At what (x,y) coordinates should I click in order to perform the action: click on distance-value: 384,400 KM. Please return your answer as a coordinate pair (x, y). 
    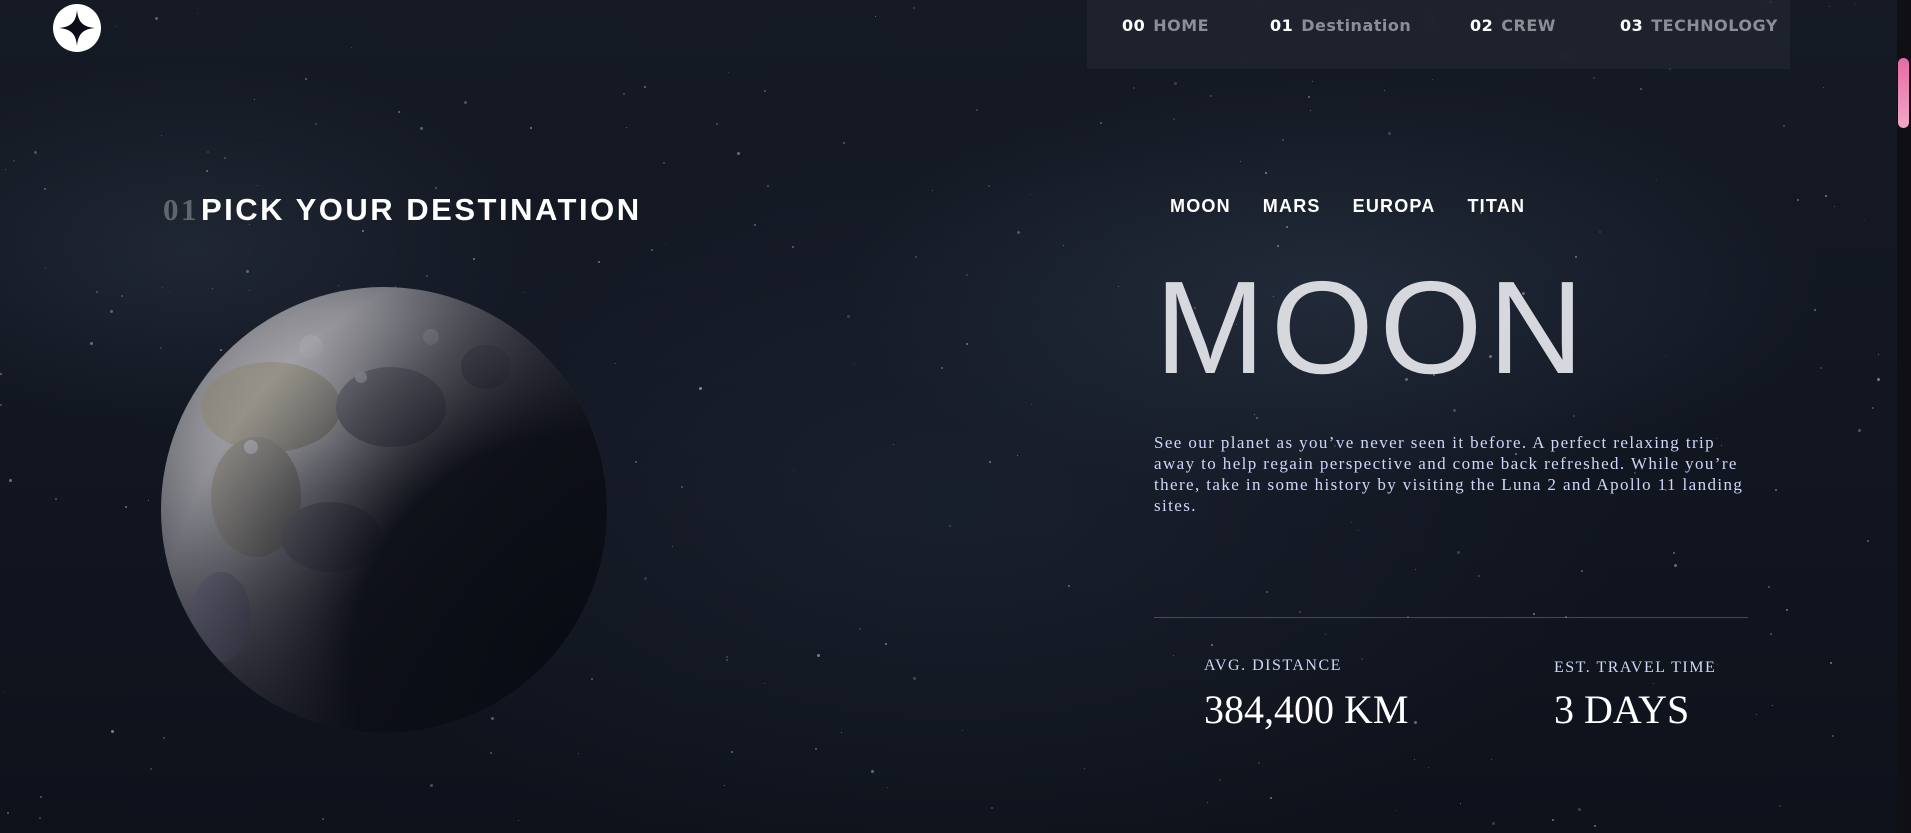
    Looking at the image, I should click on (1306, 709).